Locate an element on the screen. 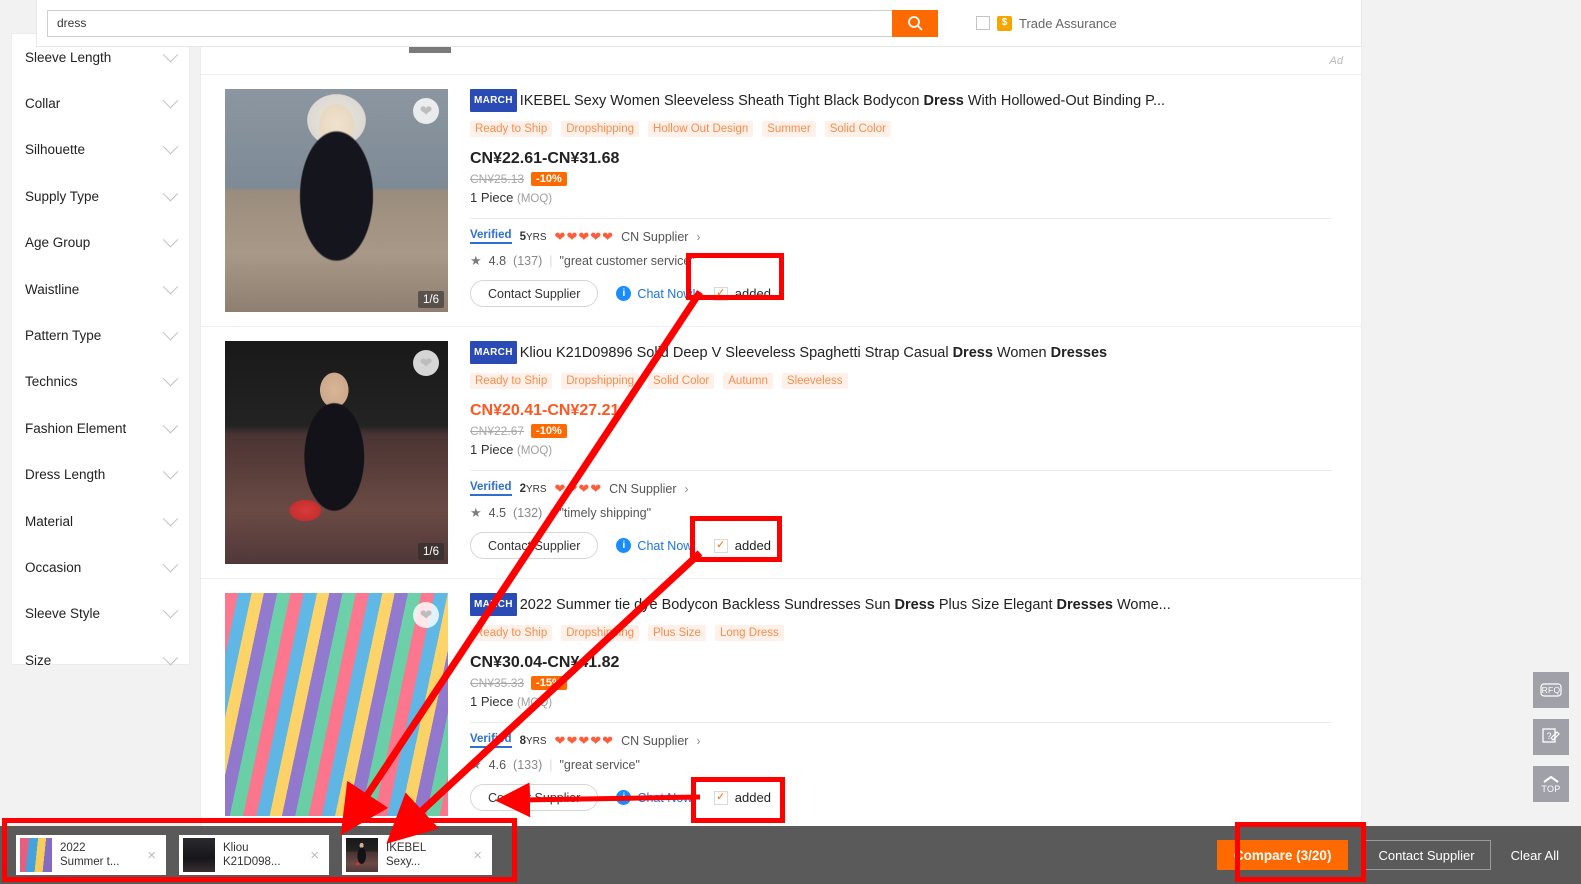 This screenshot has height=884, width=1581. search-icon is located at coordinates (915, 23).